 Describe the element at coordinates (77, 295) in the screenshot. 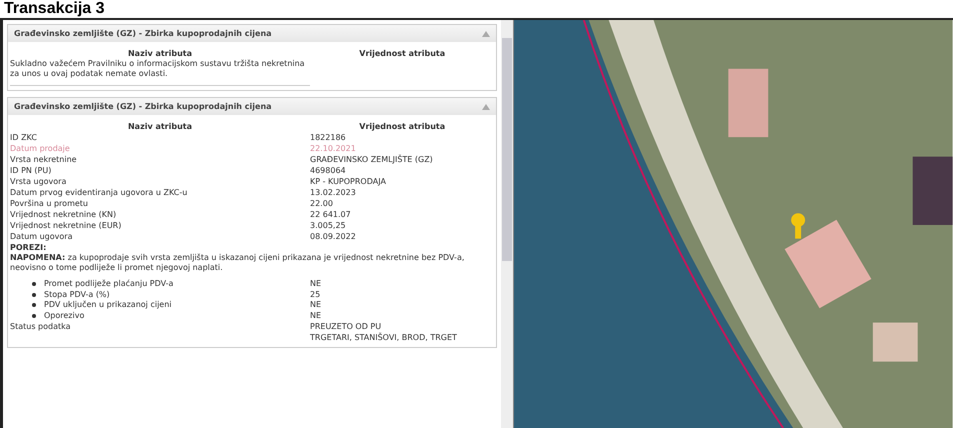

I see `attribute-name: Stopa PDV-a (%)` at that location.